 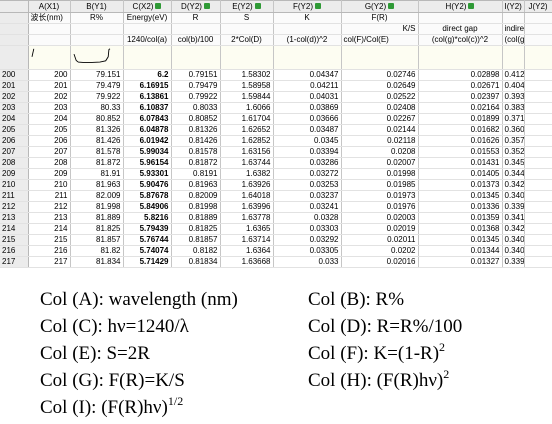 I want to click on row-number: 204, so click(x=14, y=119).